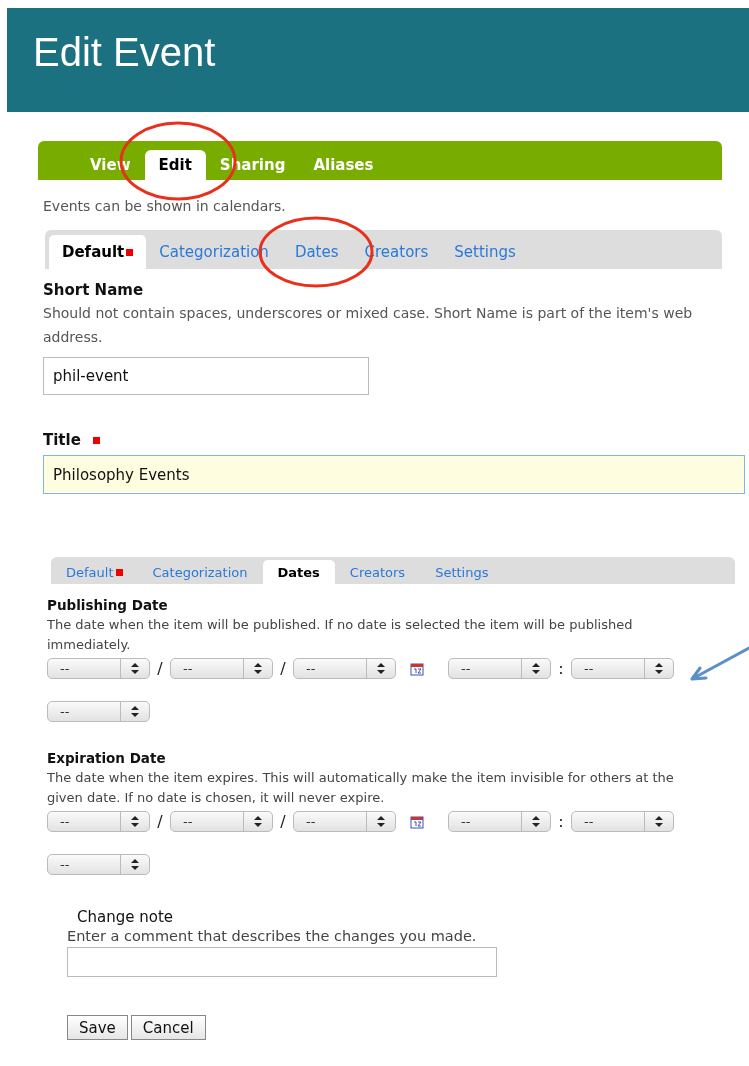  Describe the element at coordinates (175, 165) in the screenshot. I see `tab: Edit` at that location.